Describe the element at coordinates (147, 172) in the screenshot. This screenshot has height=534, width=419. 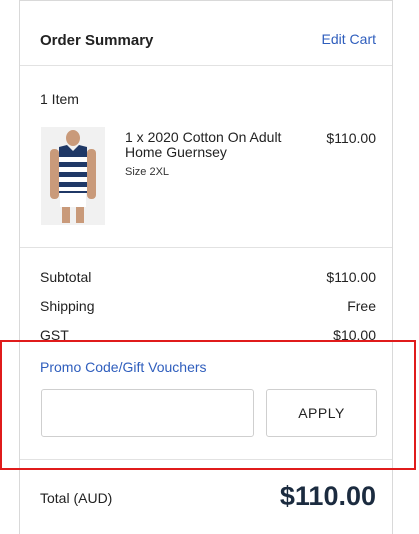
I see `product-size: Size 2XL` at that location.